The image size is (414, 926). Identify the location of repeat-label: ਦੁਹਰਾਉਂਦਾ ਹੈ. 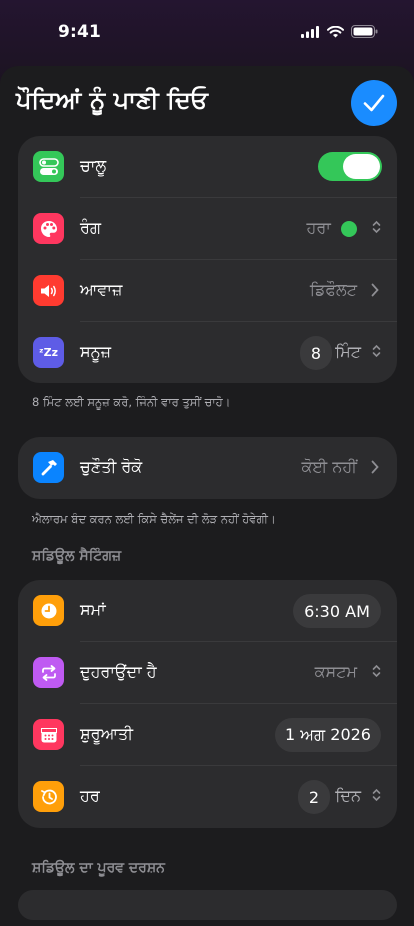
(118, 671).